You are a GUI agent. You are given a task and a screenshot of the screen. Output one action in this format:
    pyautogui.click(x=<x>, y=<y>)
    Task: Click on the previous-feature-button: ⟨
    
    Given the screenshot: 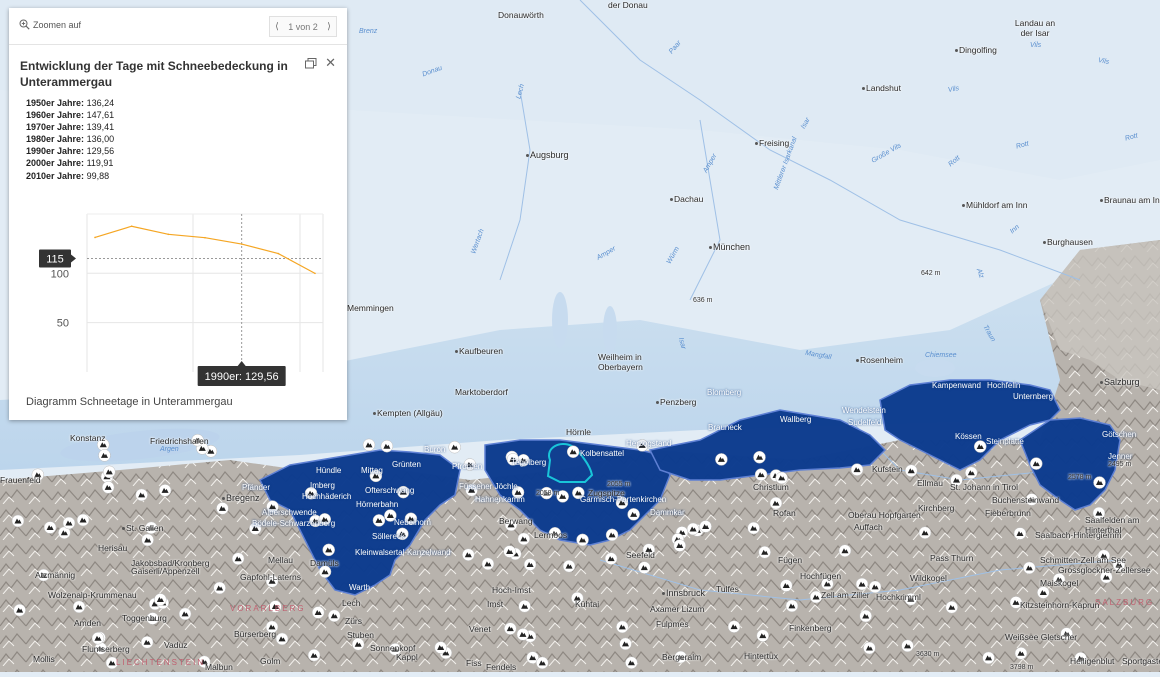 What is the action you would take?
    pyautogui.click(x=277, y=26)
    